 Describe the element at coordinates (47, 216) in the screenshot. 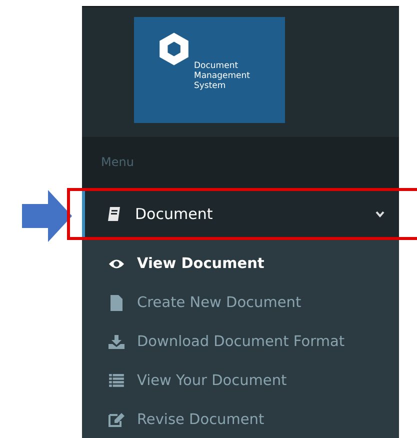

I see `arrow-icon` at that location.